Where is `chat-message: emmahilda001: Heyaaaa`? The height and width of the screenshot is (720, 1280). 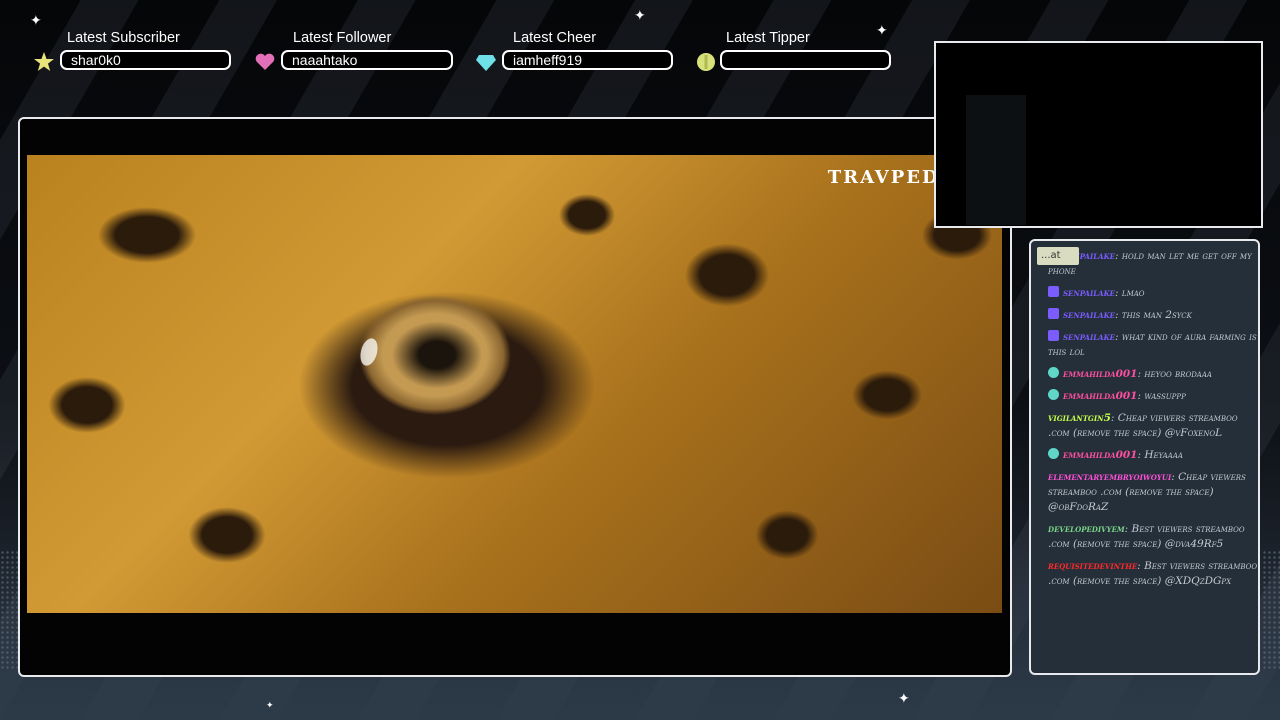 chat-message: emmahilda001: Heyaaaa is located at coordinates (1153, 455).